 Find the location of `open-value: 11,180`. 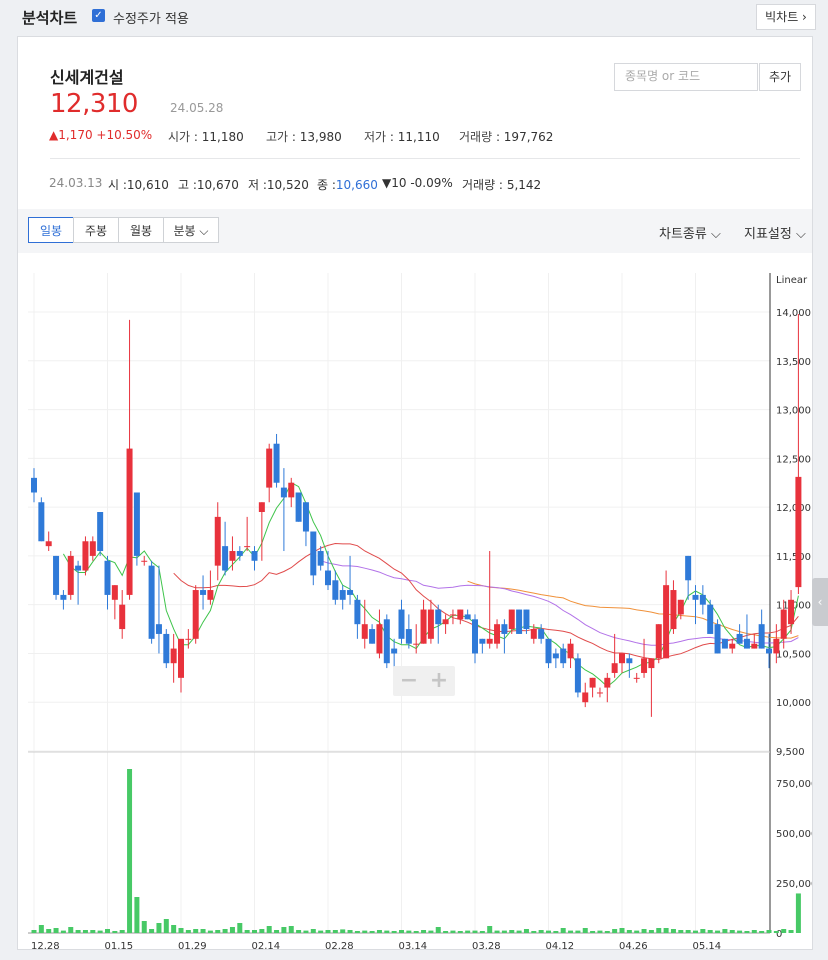

open-value: 11,180 is located at coordinates (222, 137).